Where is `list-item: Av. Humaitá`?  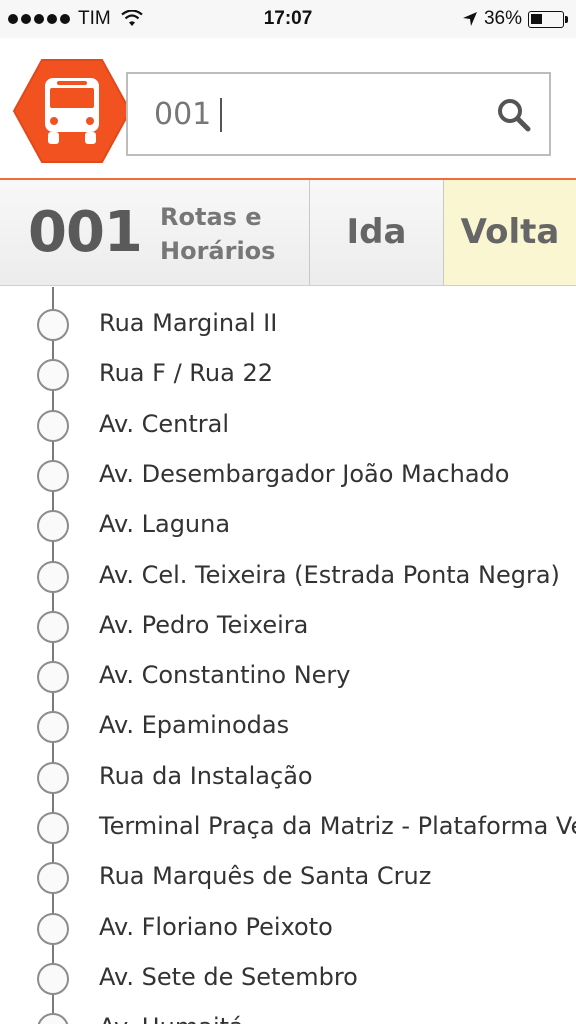
list-item: Av. Humaitá is located at coordinates (288, 1007).